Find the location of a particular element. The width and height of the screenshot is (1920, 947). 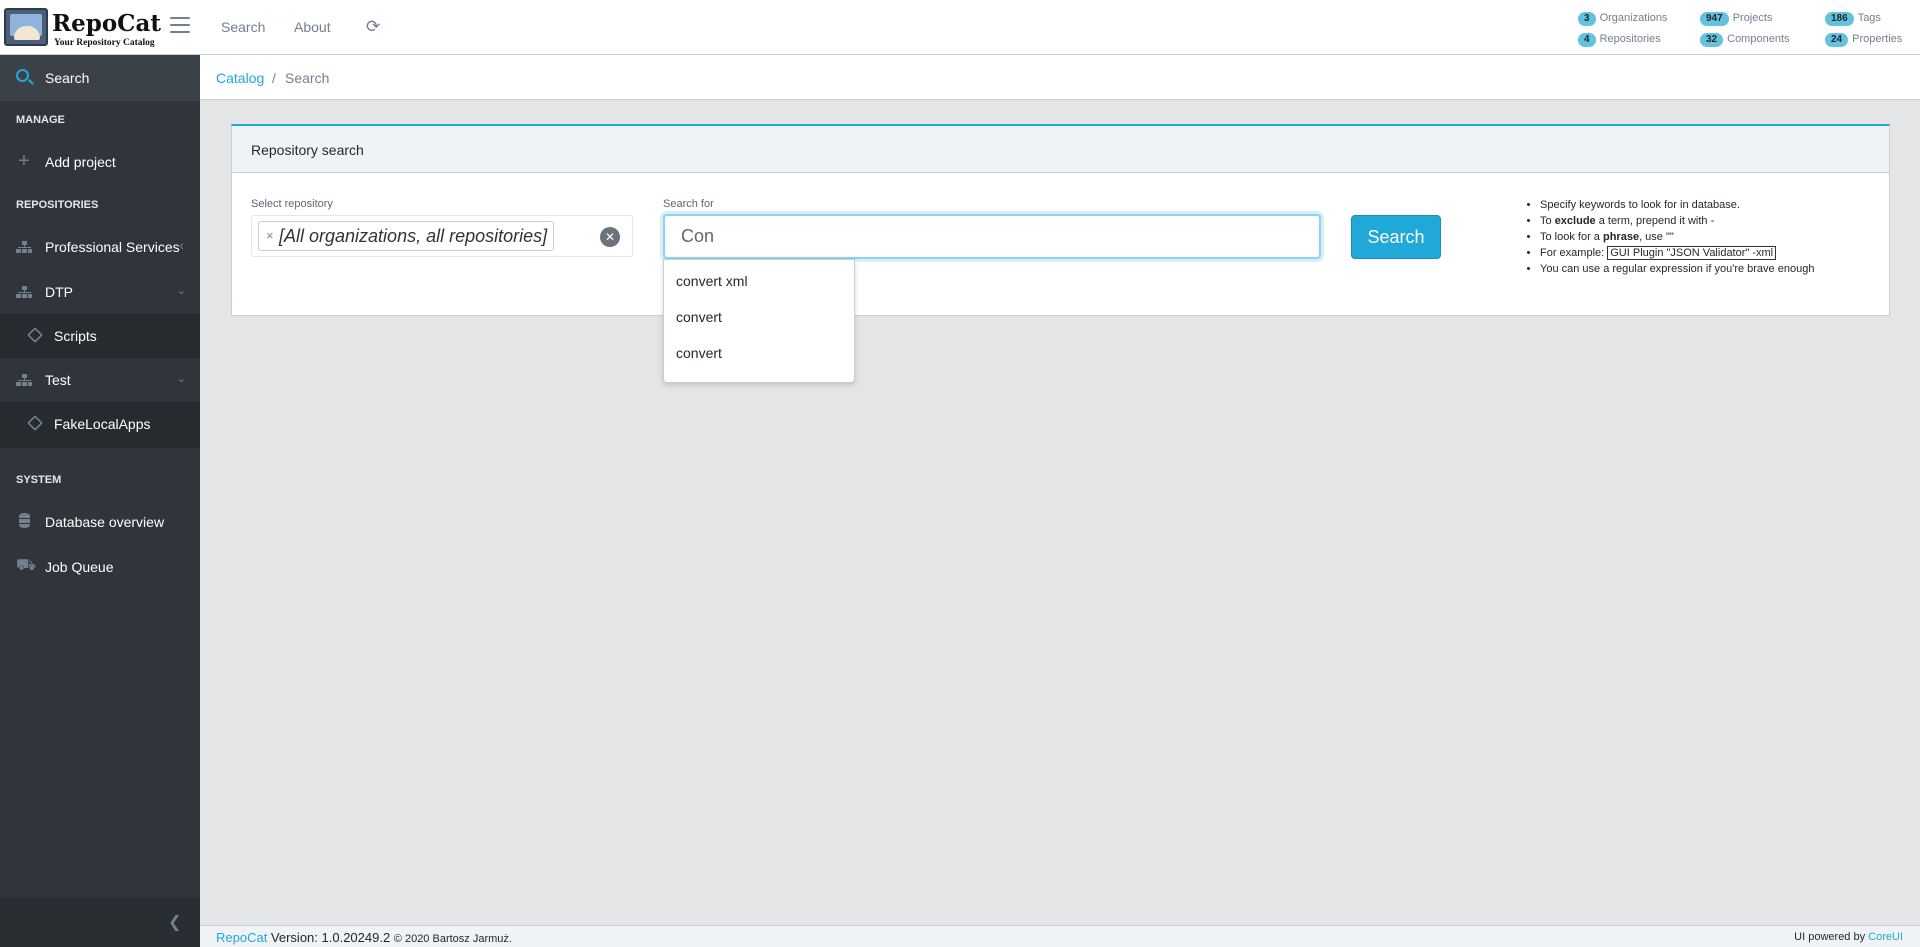

sidebar-item-label: Job Queue is located at coordinates (79, 567).